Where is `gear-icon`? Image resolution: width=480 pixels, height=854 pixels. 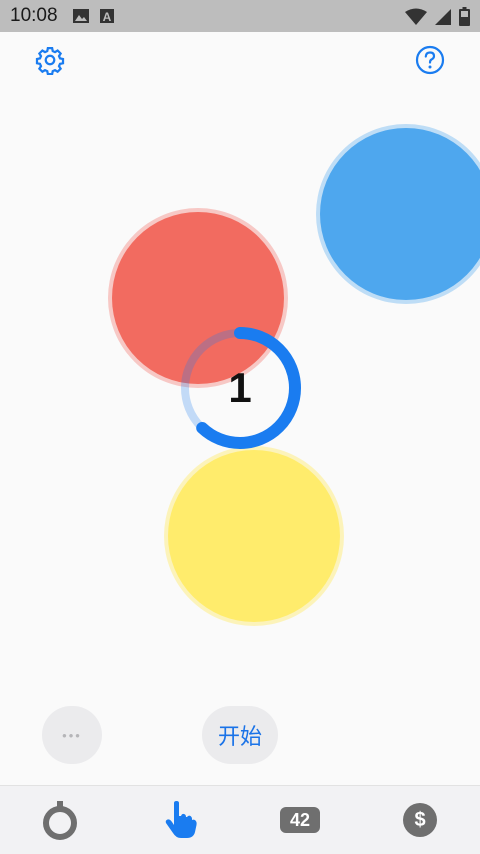 gear-icon is located at coordinates (50, 61).